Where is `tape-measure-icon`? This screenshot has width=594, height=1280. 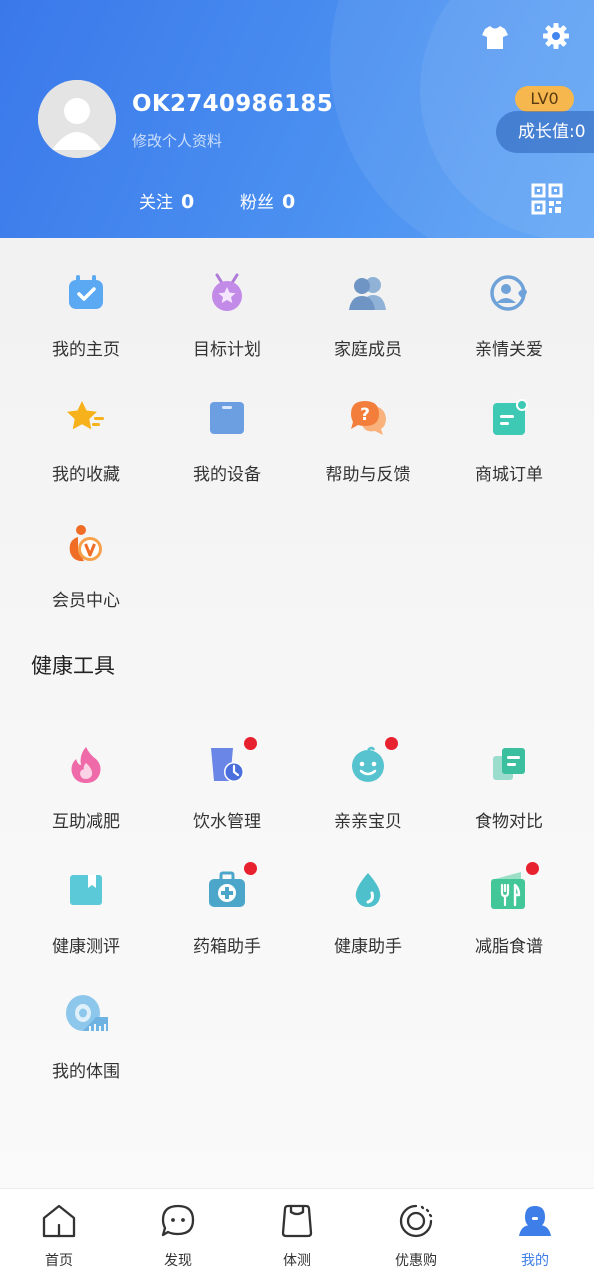 tape-measure-icon is located at coordinates (87, 1014).